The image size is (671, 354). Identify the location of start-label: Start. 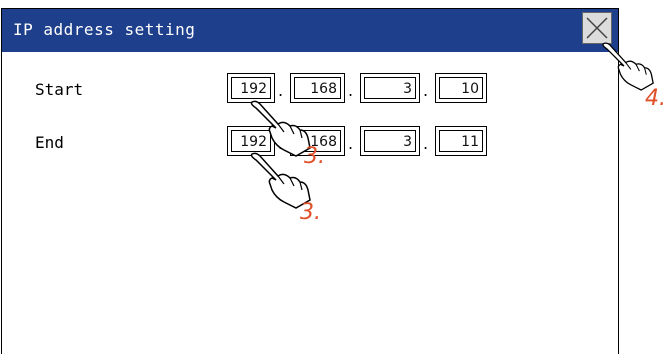
(59, 89).